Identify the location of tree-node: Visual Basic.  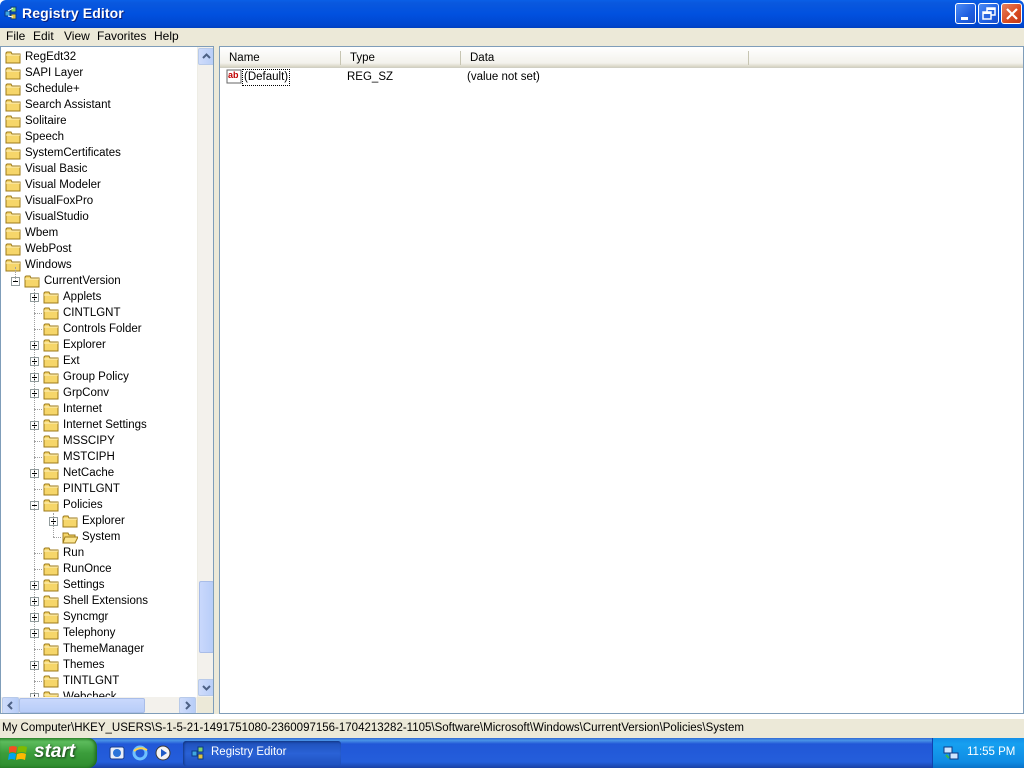
(99, 169).